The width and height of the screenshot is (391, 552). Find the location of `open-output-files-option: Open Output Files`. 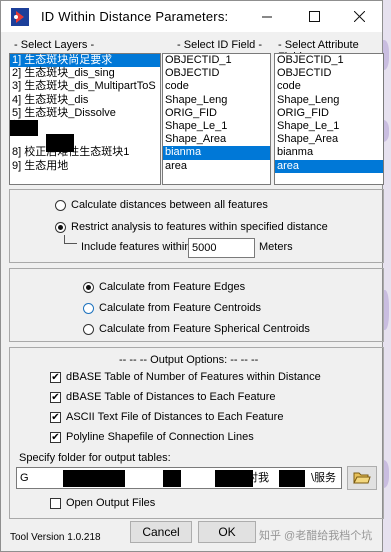

open-output-files-option: Open Output Files is located at coordinates (102, 503).